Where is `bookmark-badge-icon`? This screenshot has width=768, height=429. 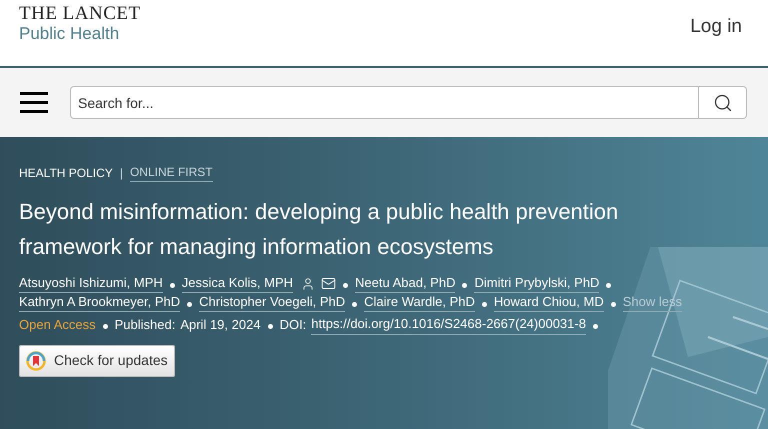 bookmark-badge-icon is located at coordinates (36, 360).